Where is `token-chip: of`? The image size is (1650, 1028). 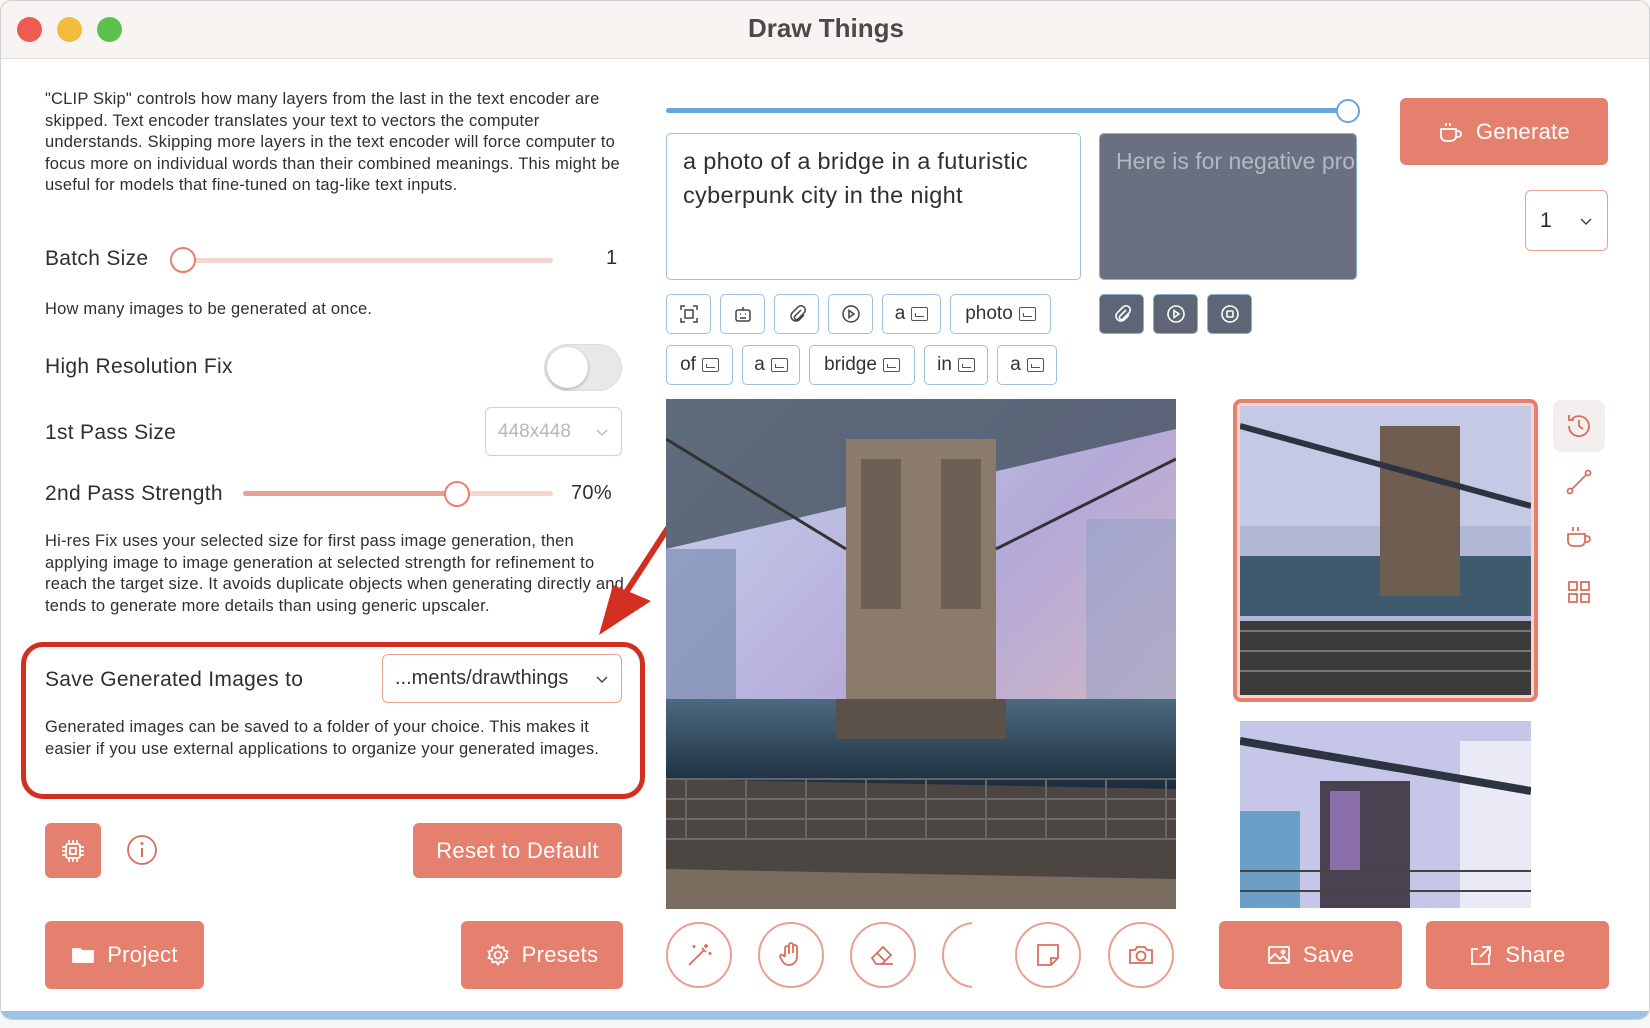
token-chip: of is located at coordinates (699, 365).